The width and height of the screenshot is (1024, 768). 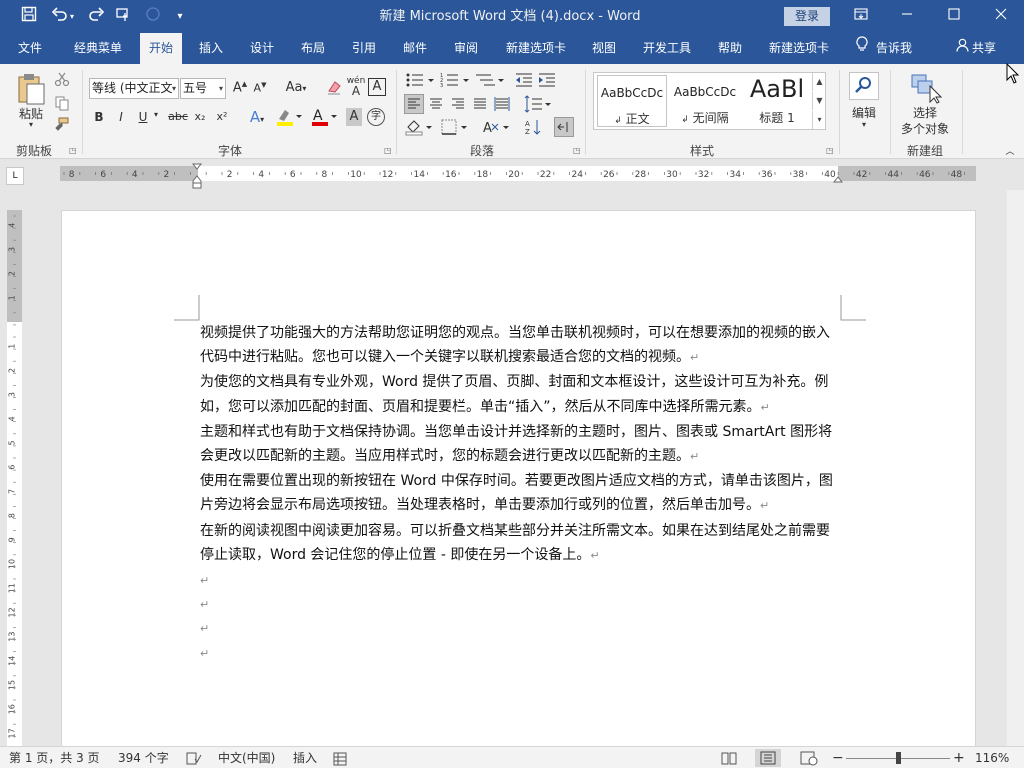 I want to click on tab-new-tab-1: 新建选项卡, so click(x=536, y=48).